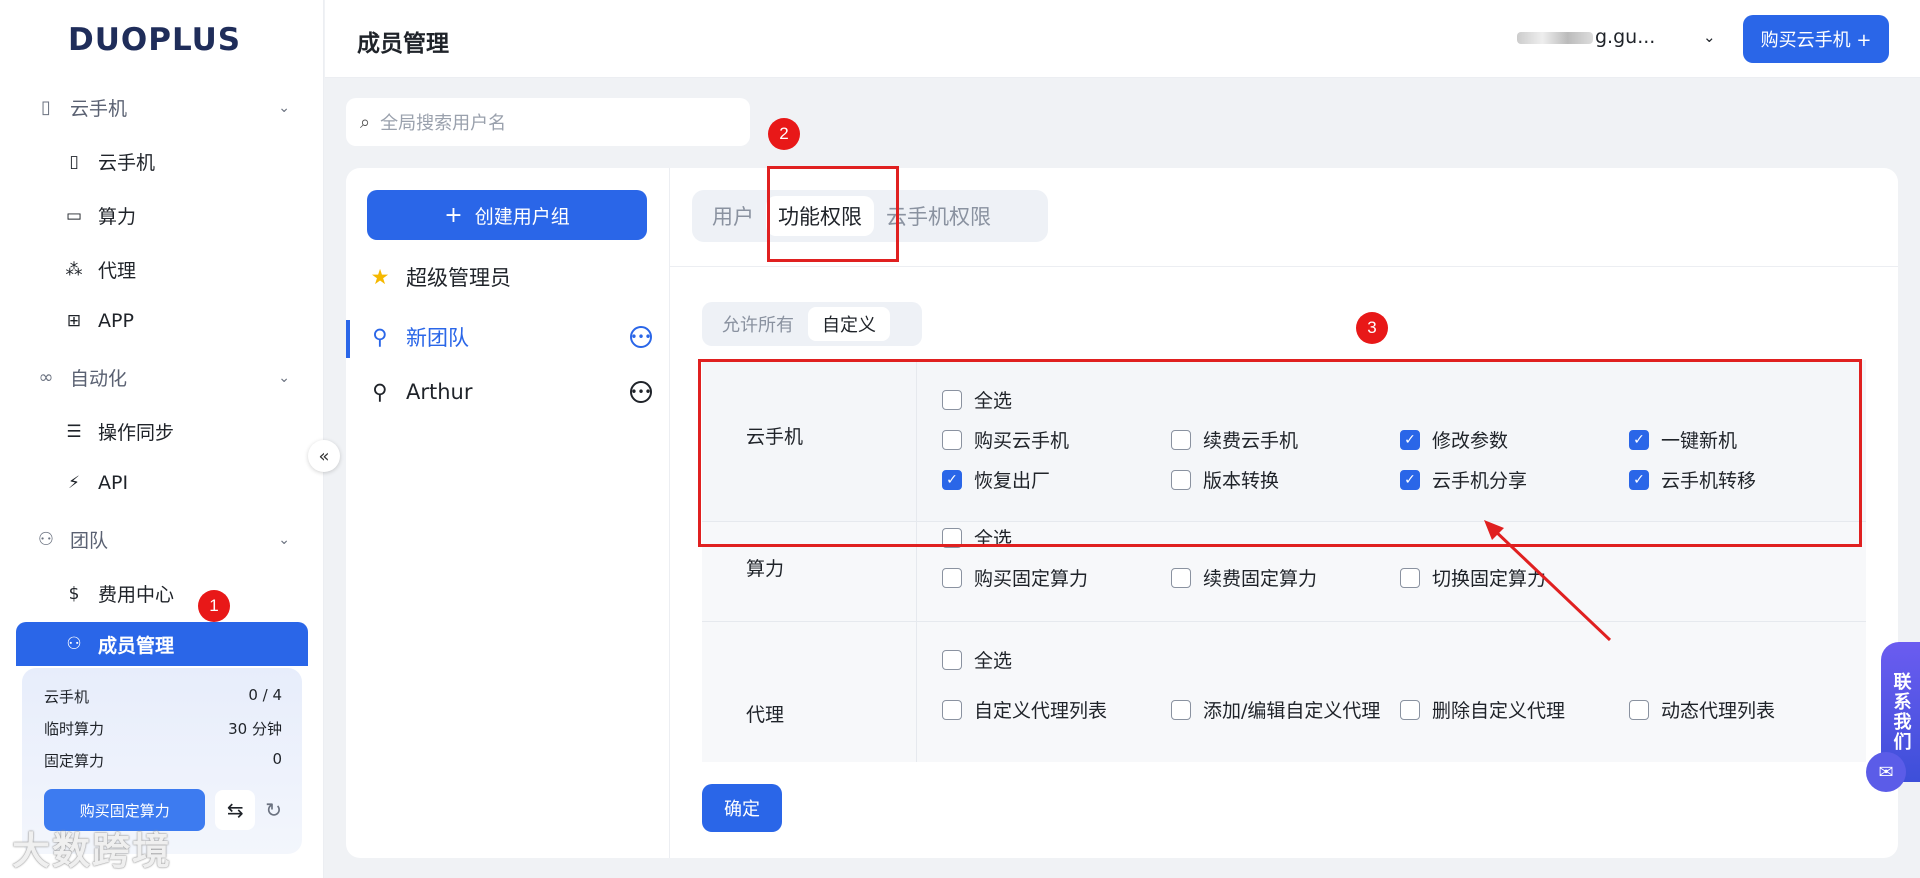 Image resolution: width=1920 pixels, height=878 pixels. What do you see at coordinates (117, 271) in the screenshot?
I see `sidebar-item-label: 代理` at bounding box center [117, 271].